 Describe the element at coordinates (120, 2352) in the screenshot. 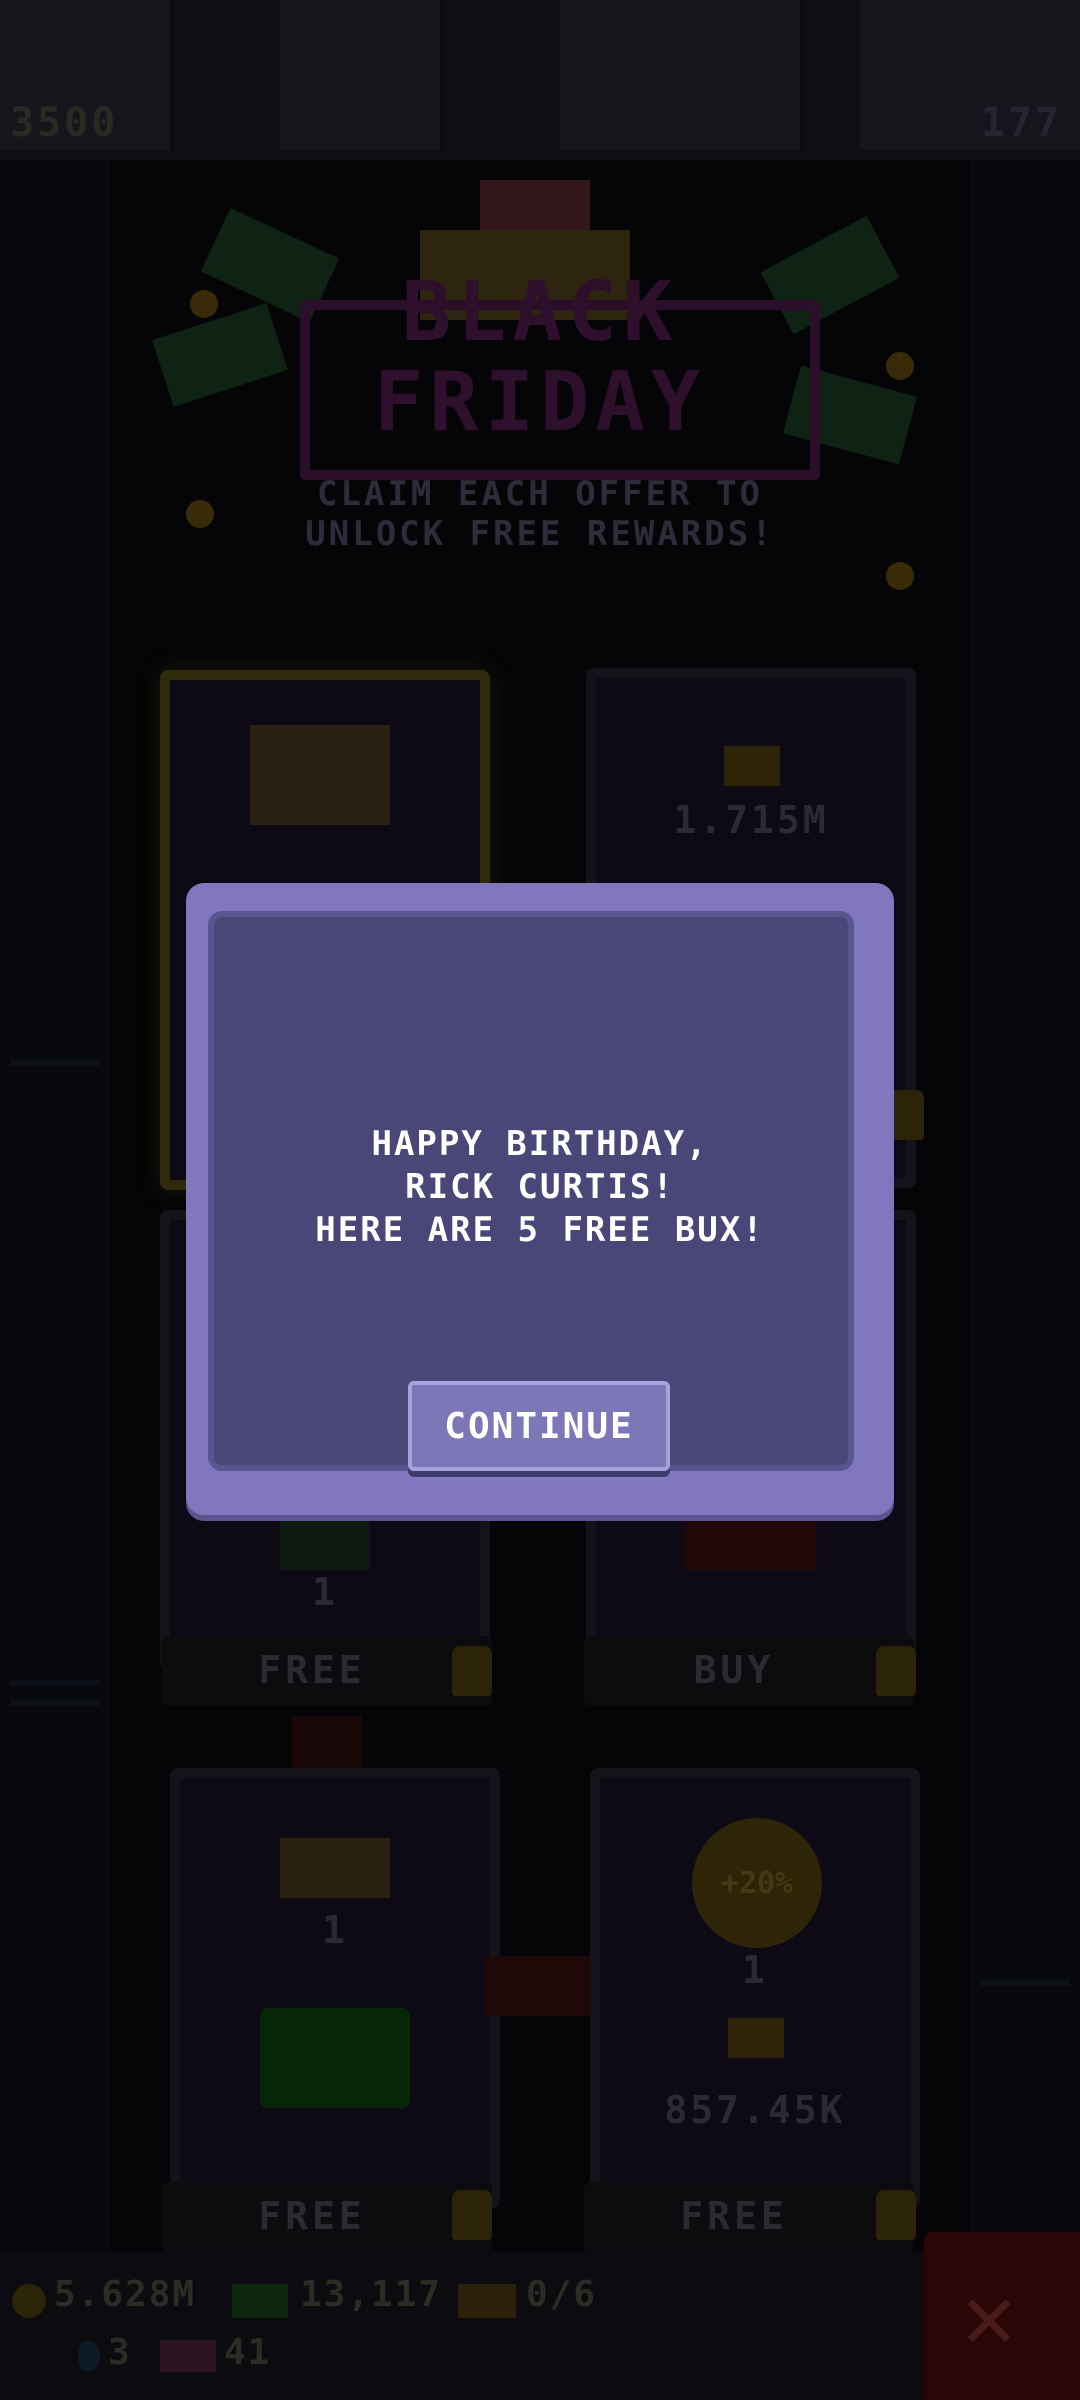

I see `gems-counter: 3` at that location.